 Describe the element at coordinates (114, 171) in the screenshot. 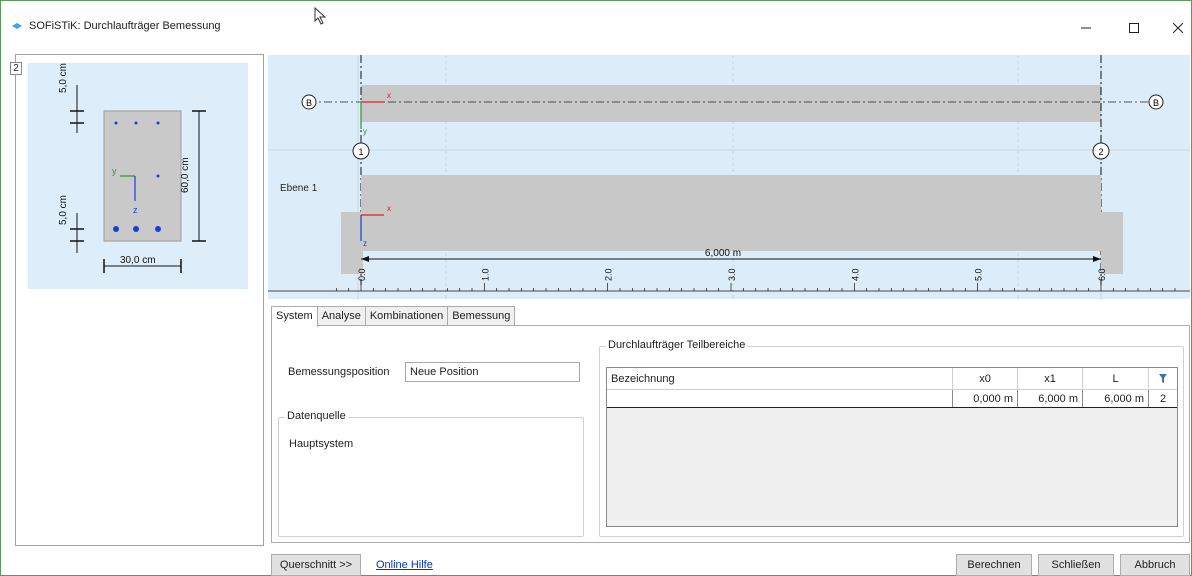

I see `section-axis-y-label: y` at that location.